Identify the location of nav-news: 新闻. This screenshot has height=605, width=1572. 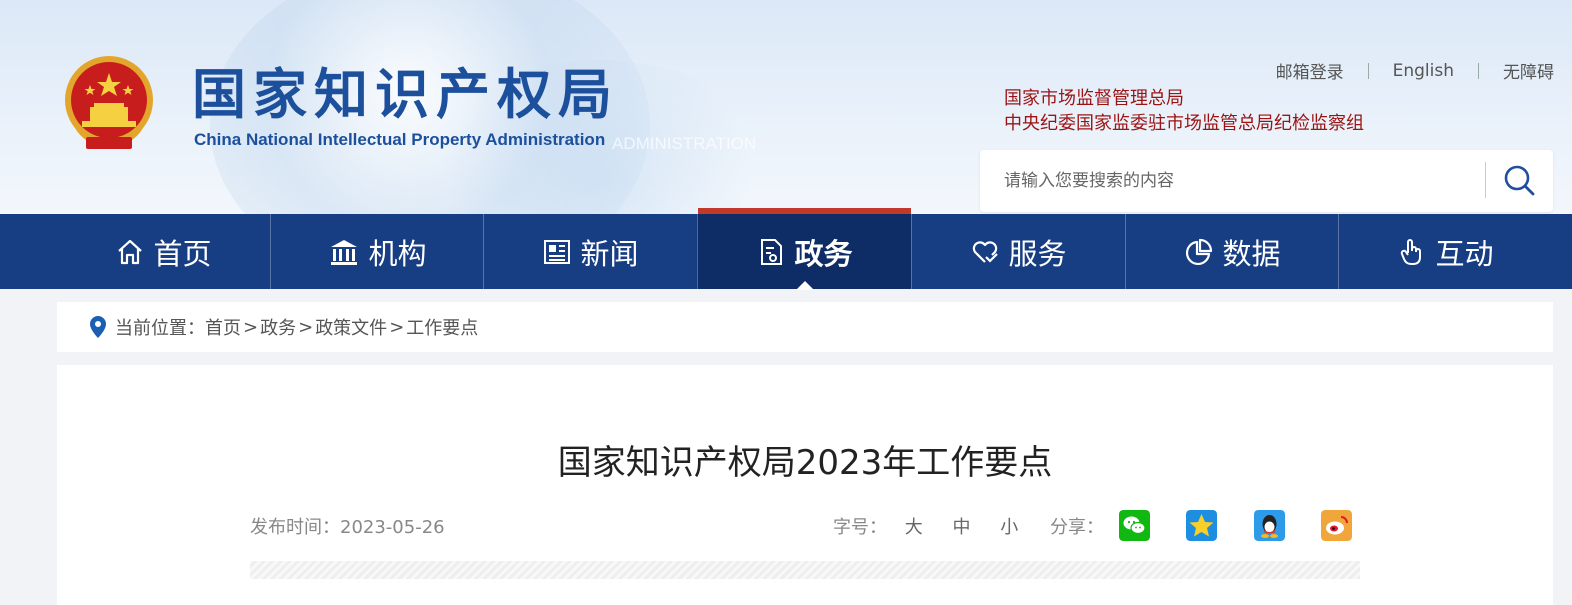
(590, 251).